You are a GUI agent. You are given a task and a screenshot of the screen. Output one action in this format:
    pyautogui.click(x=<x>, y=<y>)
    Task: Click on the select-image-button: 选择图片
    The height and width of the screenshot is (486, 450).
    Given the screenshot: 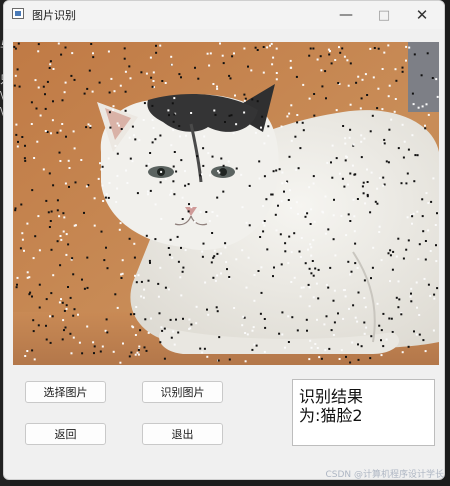 What is the action you would take?
    pyautogui.click(x=65, y=392)
    